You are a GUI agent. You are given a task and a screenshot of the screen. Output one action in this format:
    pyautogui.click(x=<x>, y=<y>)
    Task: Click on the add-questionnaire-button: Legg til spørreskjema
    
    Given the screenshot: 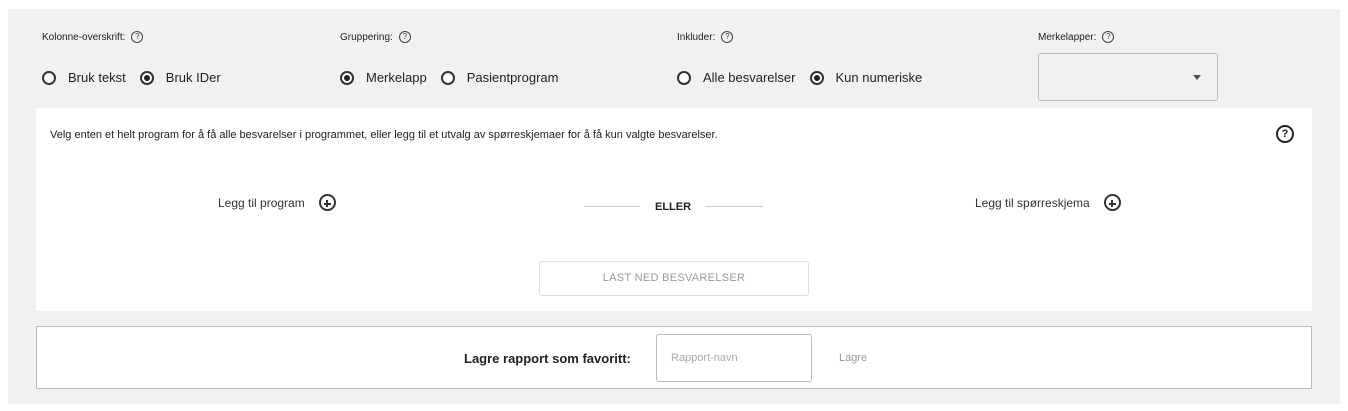 What is the action you would take?
    pyautogui.click(x=1048, y=202)
    